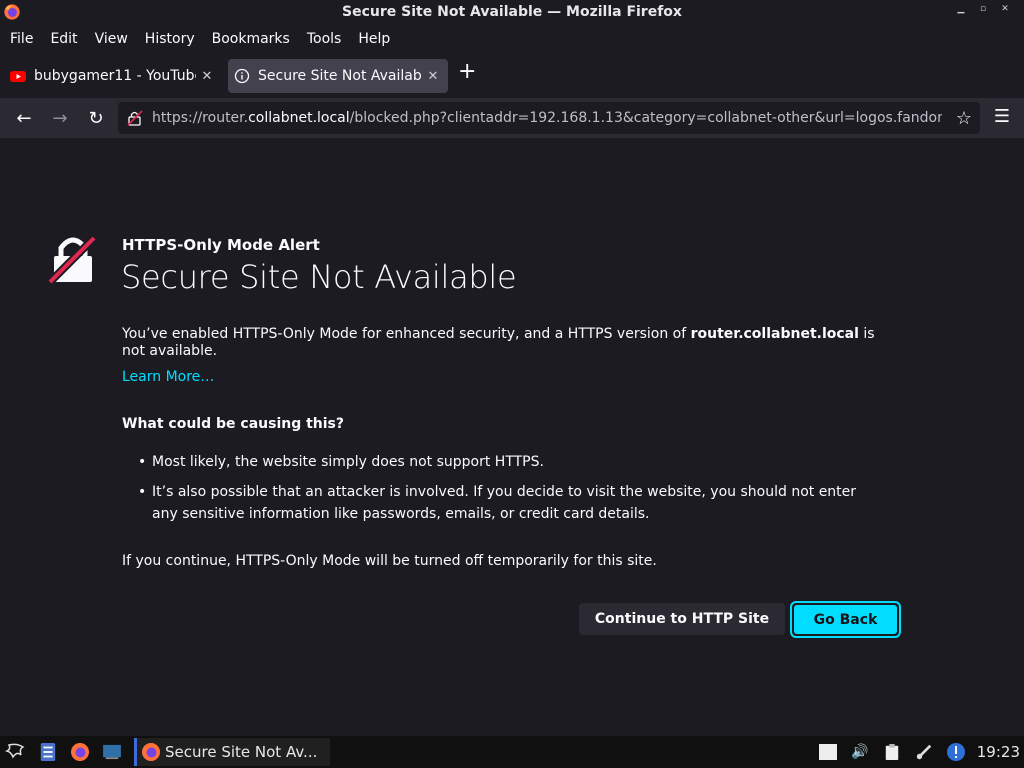  Describe the element at coordinates (774, 334) in the screenshot. I see `host-name: router.collabnet.local` at that location.